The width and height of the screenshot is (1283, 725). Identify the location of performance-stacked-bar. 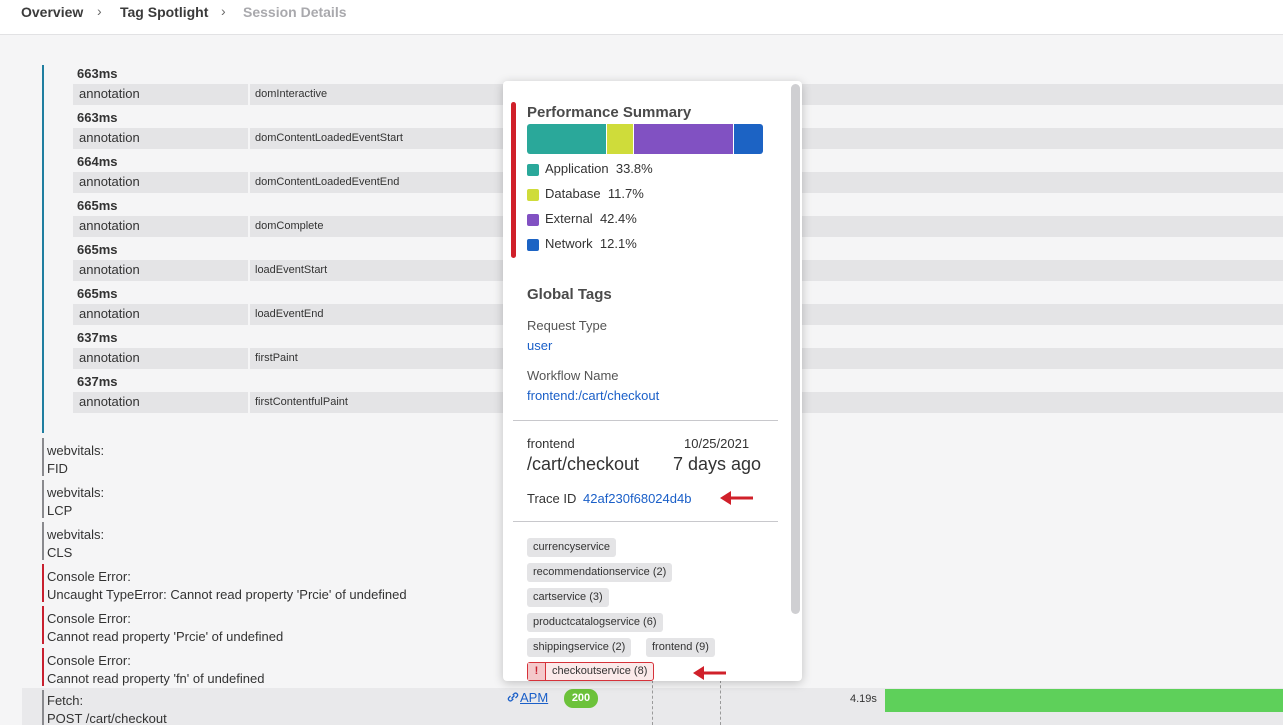
(645, 139).